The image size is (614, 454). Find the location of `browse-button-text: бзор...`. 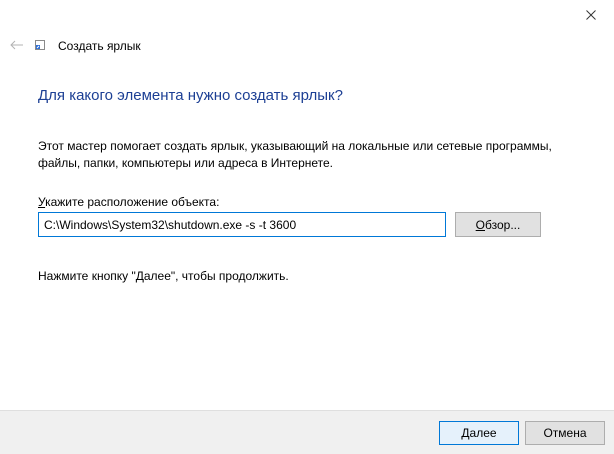

browse-button-text: бзор... is located at coordinates (503, 224).